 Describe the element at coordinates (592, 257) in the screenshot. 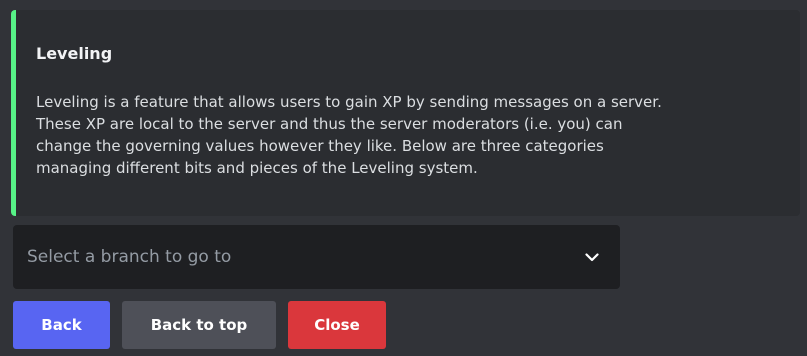

I see `chevron-down-icon` at that location.